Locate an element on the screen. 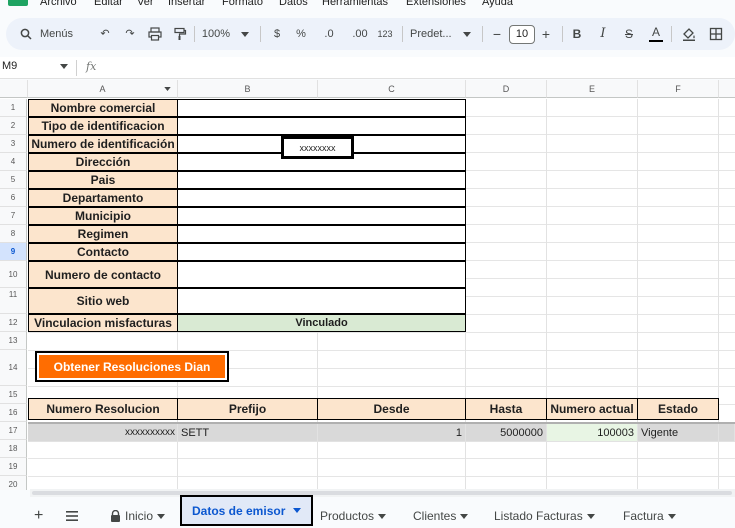  tab-clientes: Clientes is located at coordinates (441, 515).